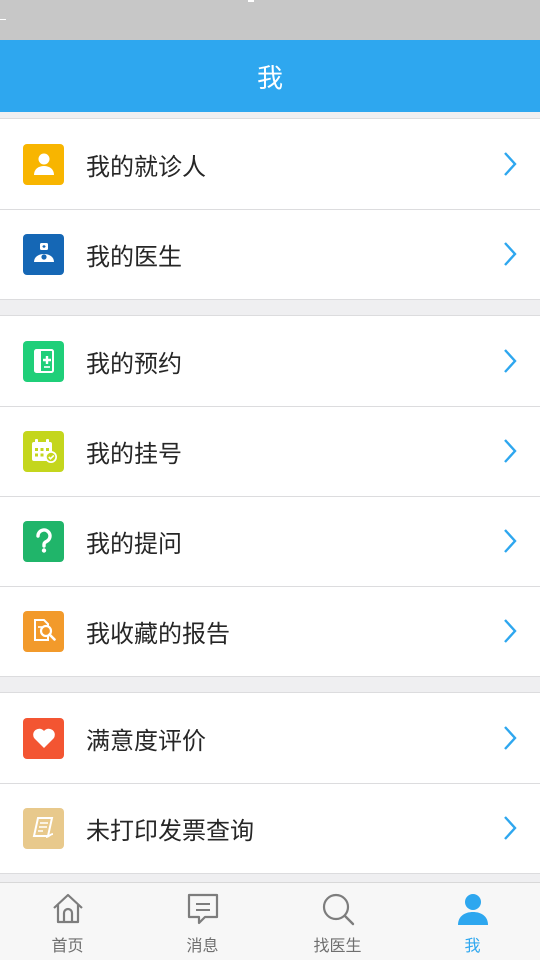 The image size is (540, 960). I want to click on search-icon, so click(338, 909).